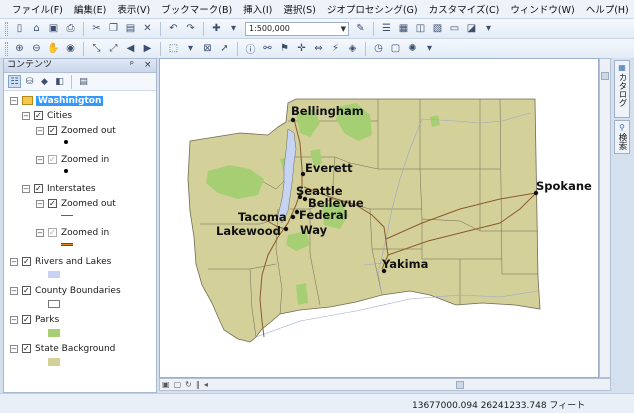 This screenshot has height=413, width=634. I want to click on layout-view-icon: ▢, so click(178, 384).